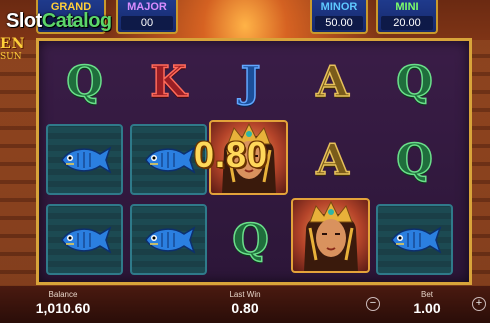 The width and height of the screenshot is (490, 323). Describe the element at coordinates (147, 7) in the screenshot. I see `jackpot-major-label: MAJOR` at that location.